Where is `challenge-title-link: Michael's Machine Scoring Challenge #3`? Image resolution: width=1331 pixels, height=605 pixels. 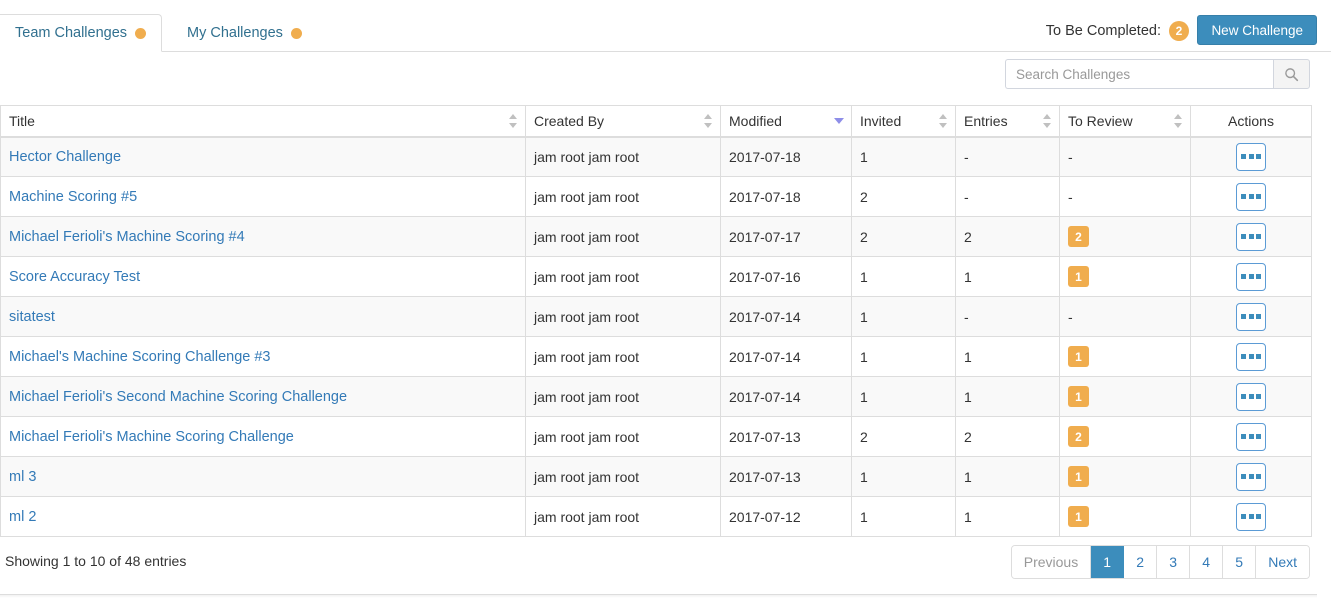
challenge-title-link: Michael's Machine Scoring Challenge #3 is located at coordinates (140, 357).